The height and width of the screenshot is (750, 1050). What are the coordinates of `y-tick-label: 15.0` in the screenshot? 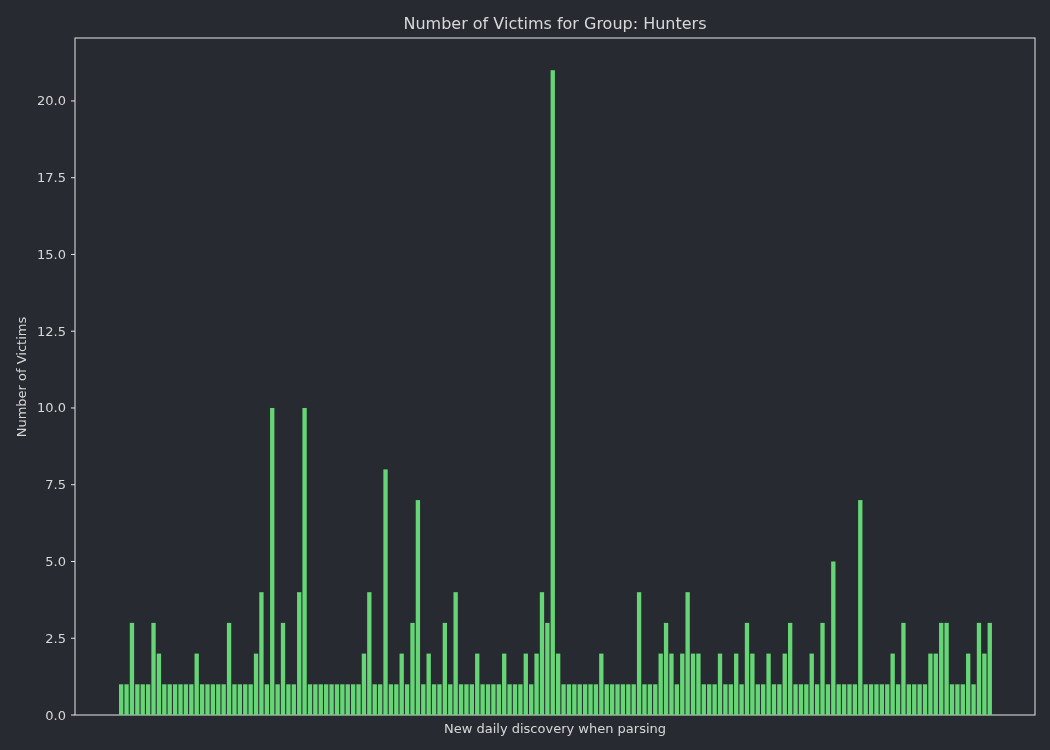 It's located at (51, 254).